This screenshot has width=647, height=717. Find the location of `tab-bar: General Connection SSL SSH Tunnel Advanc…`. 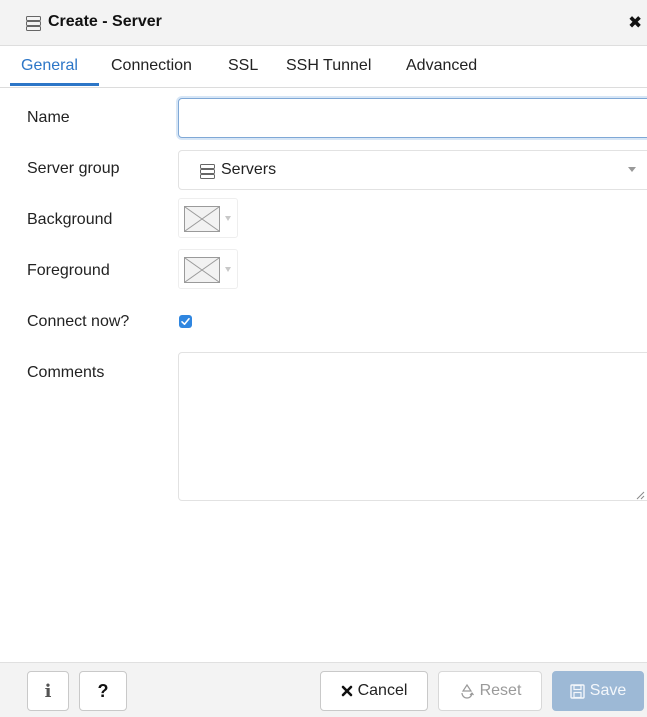

tab-bar: General Connection SSL SSH Tunnel Advanc… is located at coordinates (323, 67).